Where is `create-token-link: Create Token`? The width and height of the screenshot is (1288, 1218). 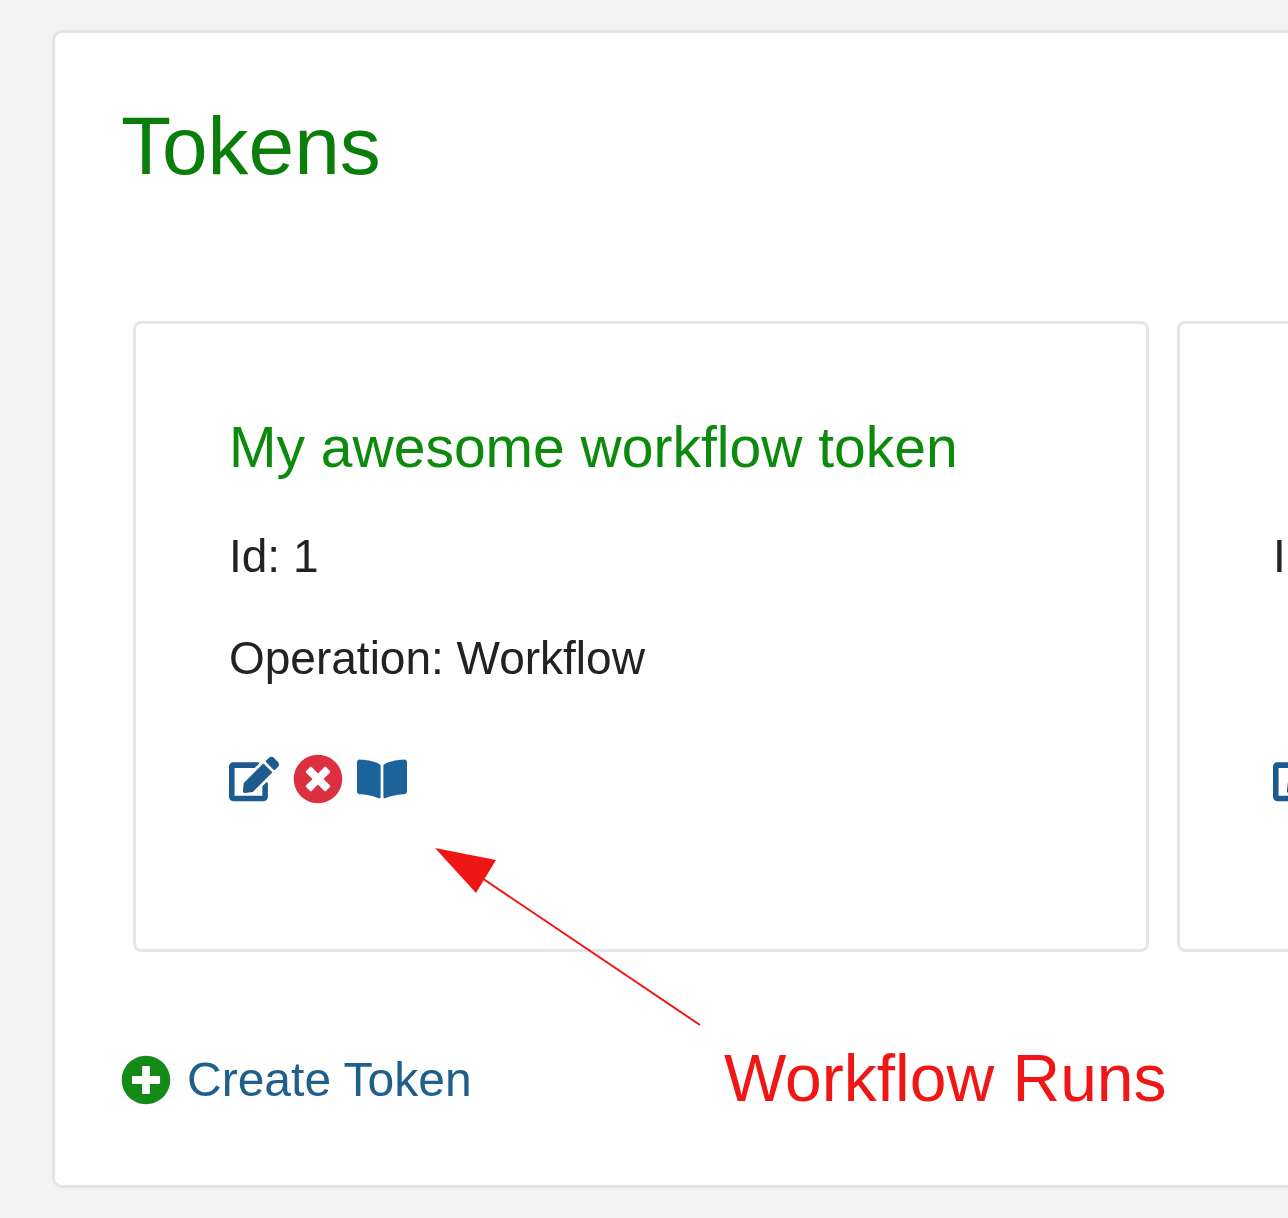
create-token-link: Create Token is located at coordinates (296, 1079).